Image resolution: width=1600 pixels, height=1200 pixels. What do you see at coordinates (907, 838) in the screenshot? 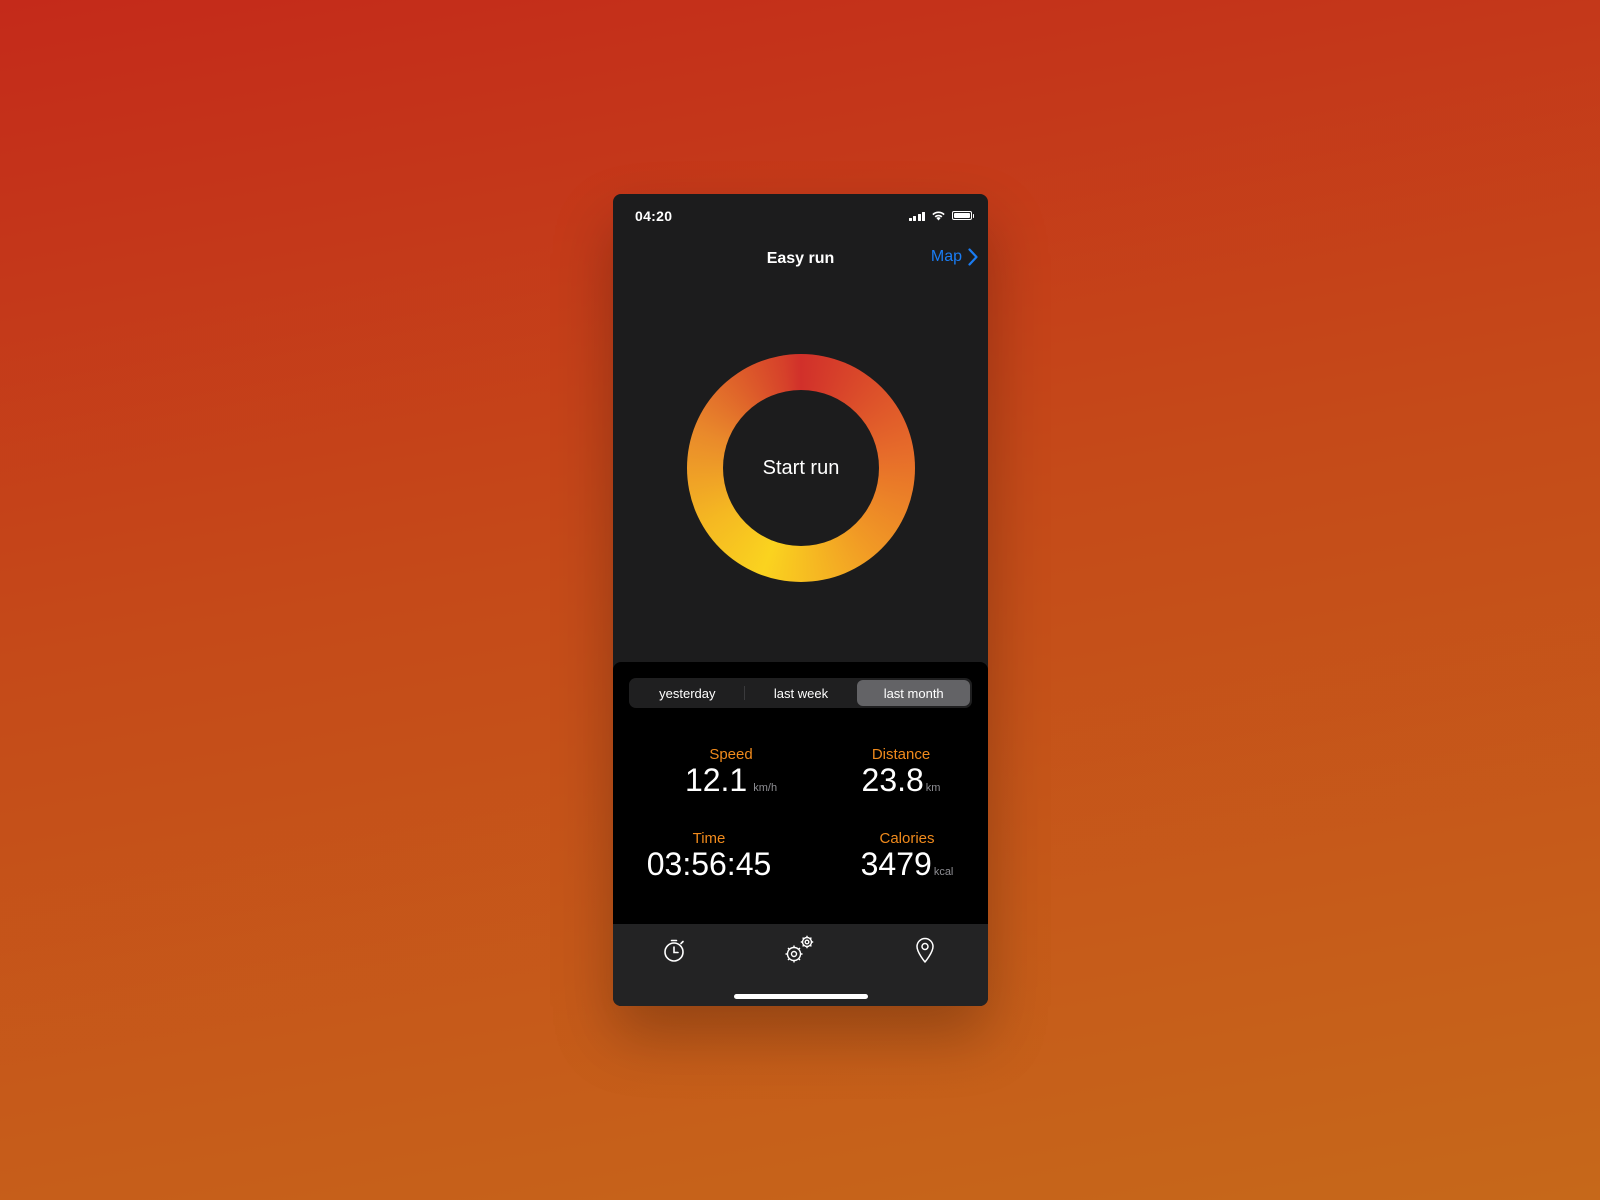
I see `stat-calories-label: Calories` at bounding box center [907, 838].